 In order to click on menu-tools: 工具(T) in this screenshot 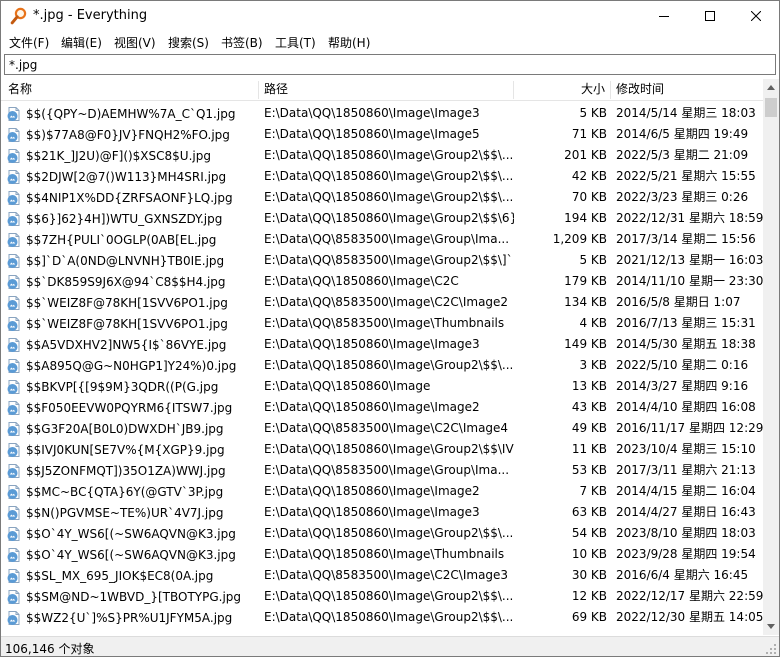, I will do `click(295, 42)`.